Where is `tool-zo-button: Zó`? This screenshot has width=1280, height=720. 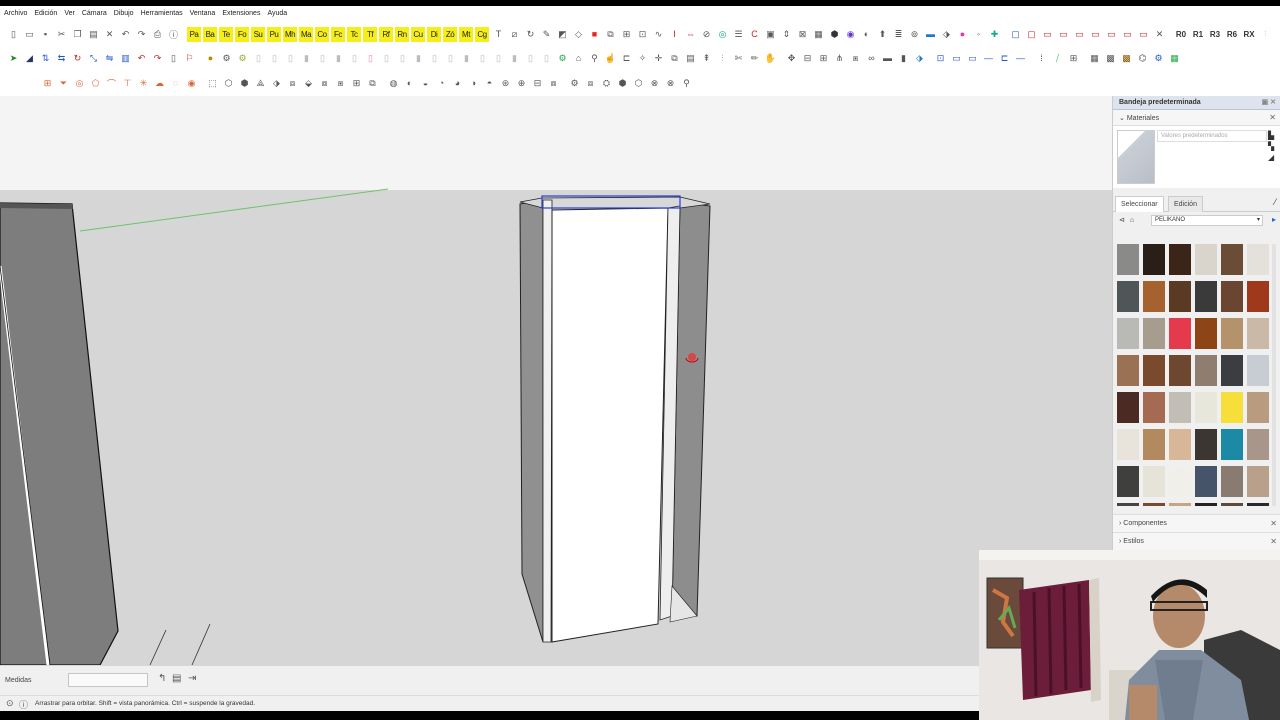 tool-zo-button: Zó is located at coordinates (450, 34).